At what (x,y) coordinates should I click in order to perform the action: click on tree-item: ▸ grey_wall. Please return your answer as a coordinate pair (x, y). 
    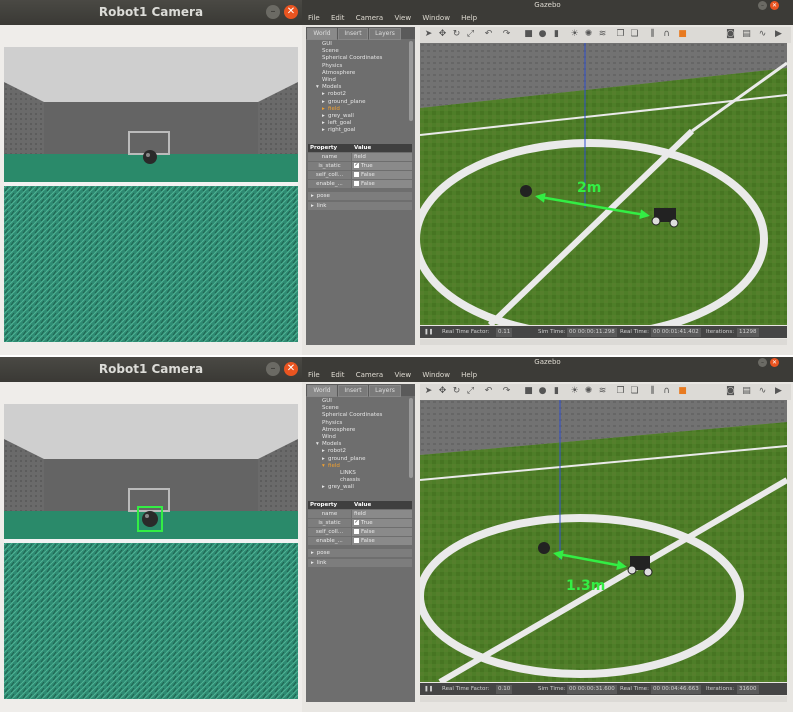
    Looking at the image, I should click on (357, 116).